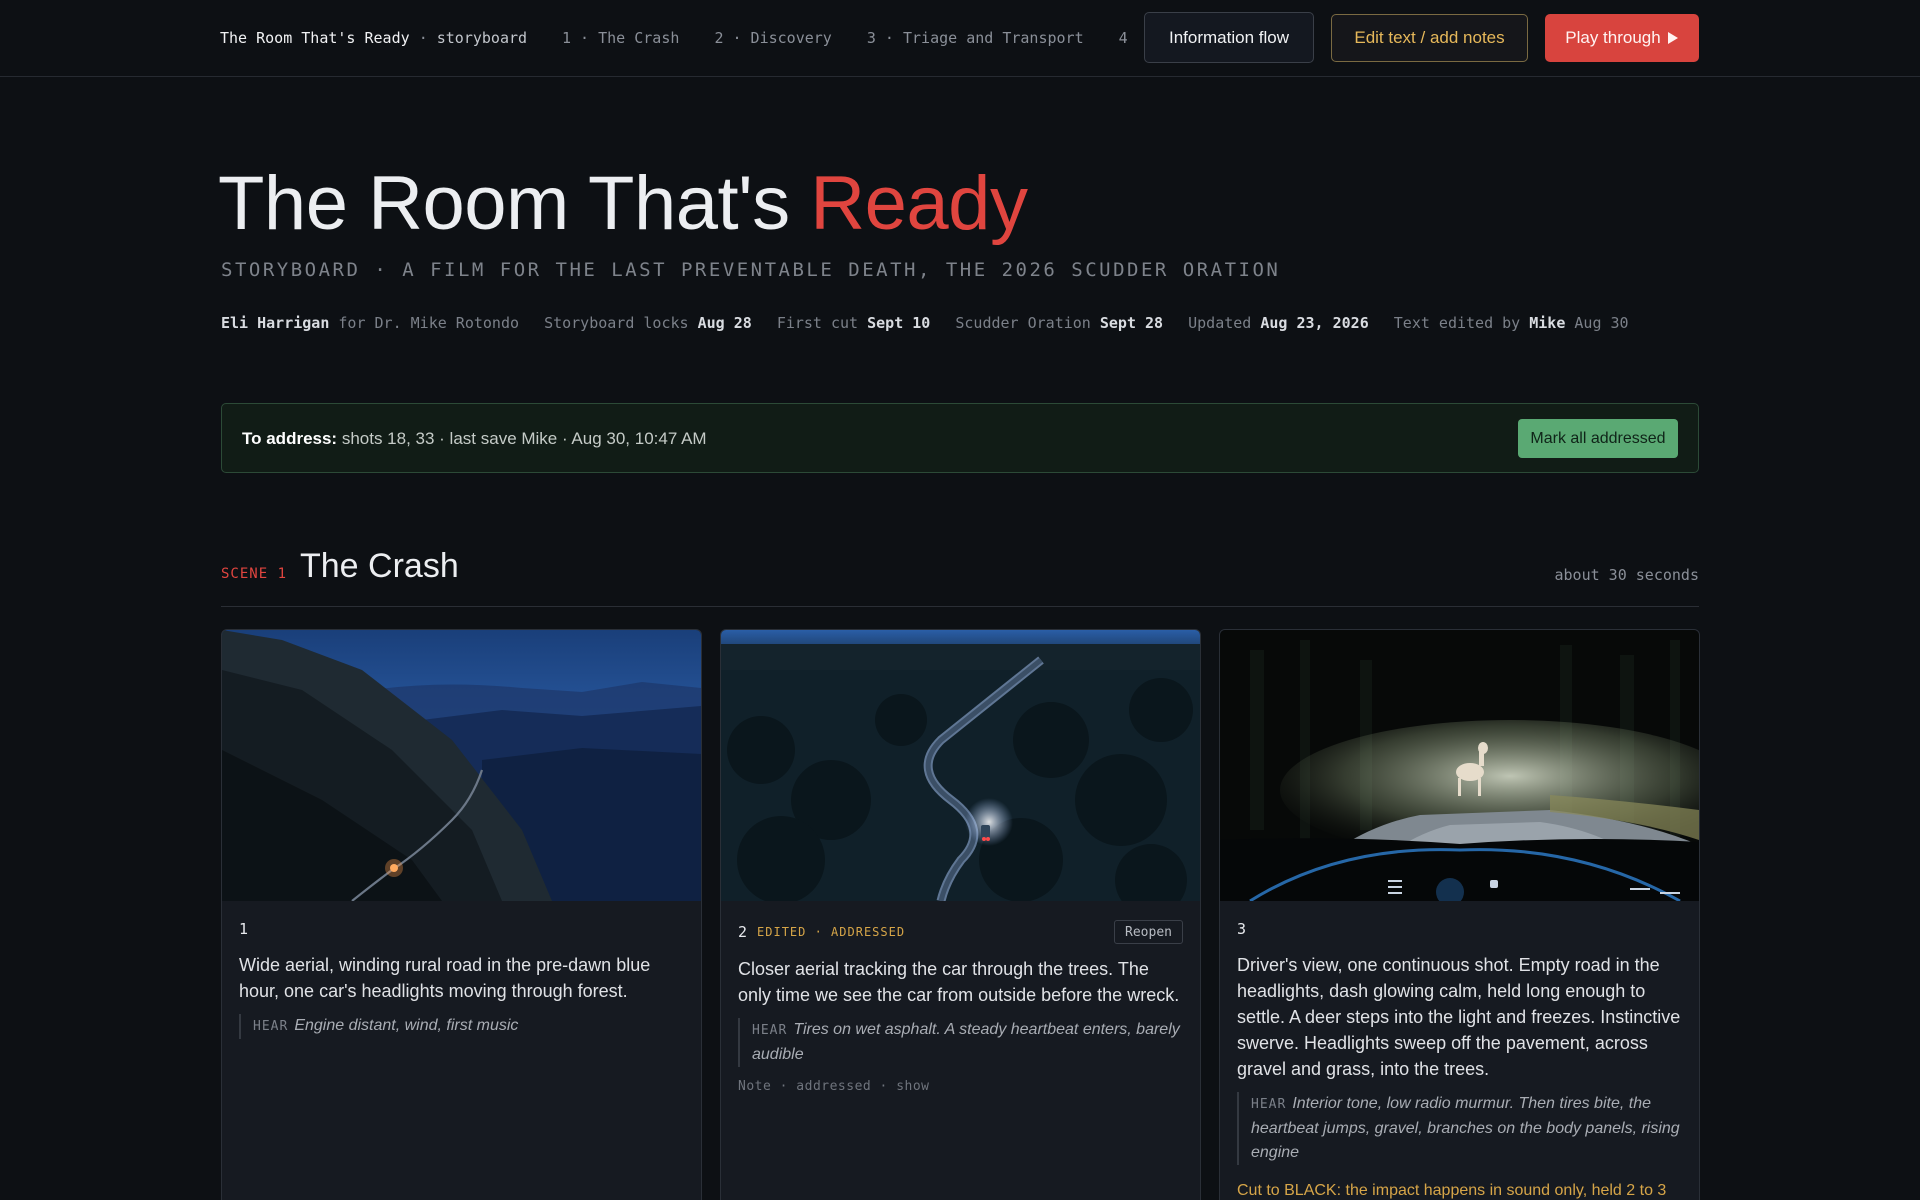 The image size is (1920, 1200). Describe the element at coordinates (406, 1025) in the screenshot. I see `hear-text: Engine distant, wind, first music` at that location.